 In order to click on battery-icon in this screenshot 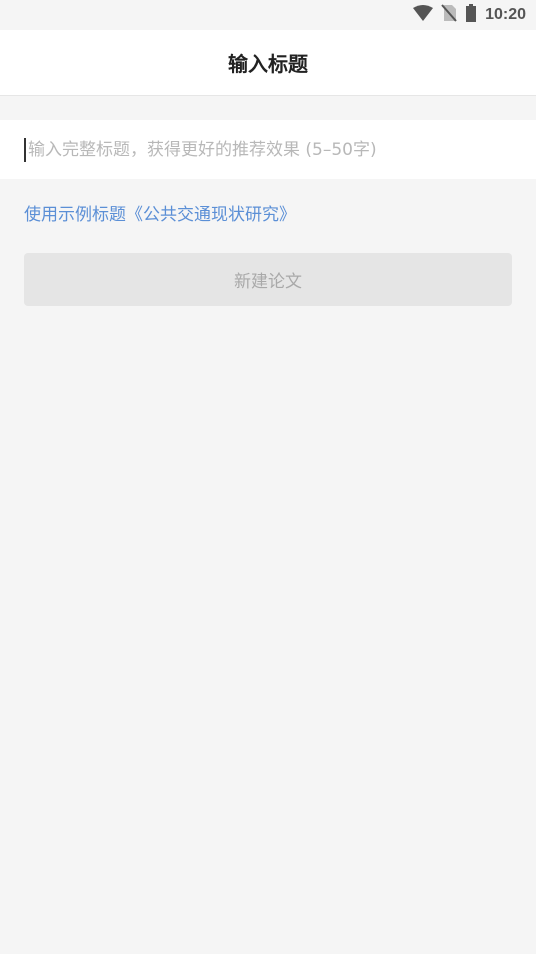, I will do `click(471, 15)`.